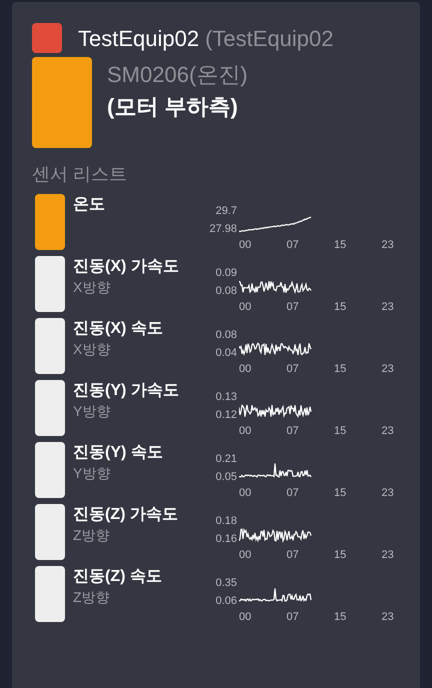 This screenshot has width=432, height=688. Describe the element at coordinates (126, 515) in the screenshot. I see `sensor-name: 진동(Z) 가속도` at that location.